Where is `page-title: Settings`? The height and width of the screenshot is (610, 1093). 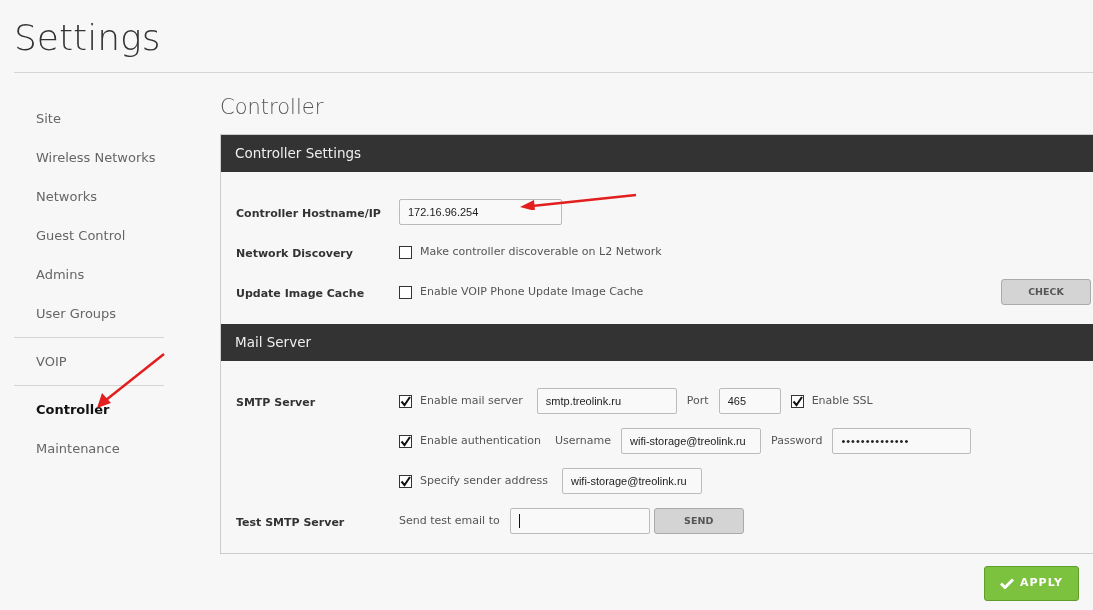 page-title: Settings is located at coordinates (87, 38).